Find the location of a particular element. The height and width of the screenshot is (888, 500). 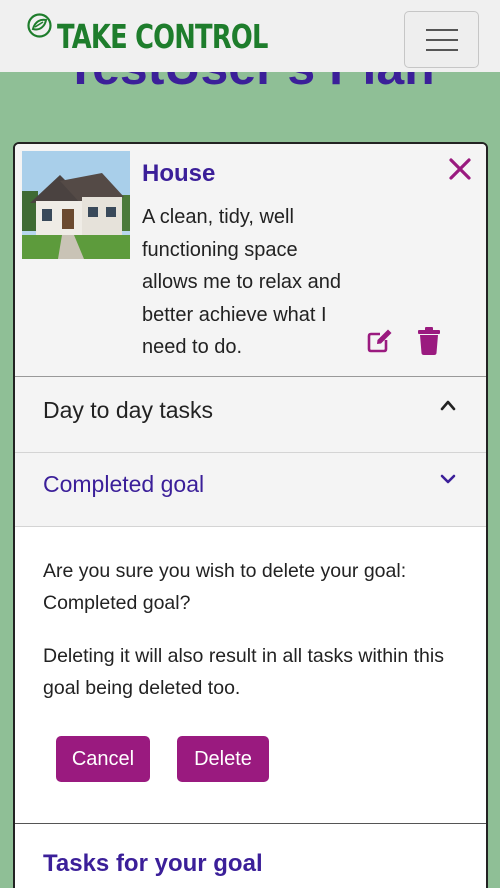

navbar: TAKE CONTROL is located at coordinates (250, 36).